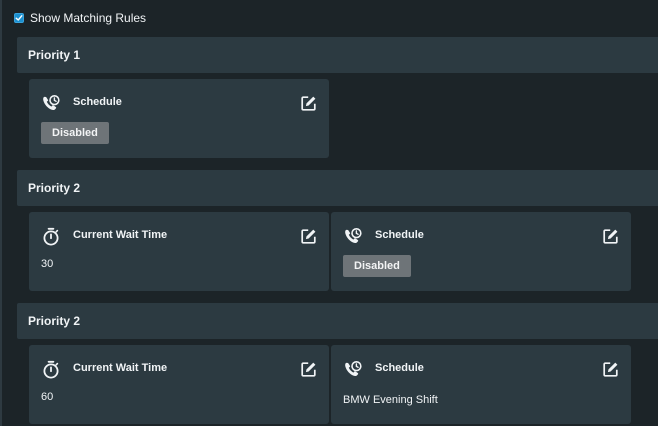  Describe the element at coordinates (47, 397) in the screenshot. I see `rule-card-value: 60` at that location.